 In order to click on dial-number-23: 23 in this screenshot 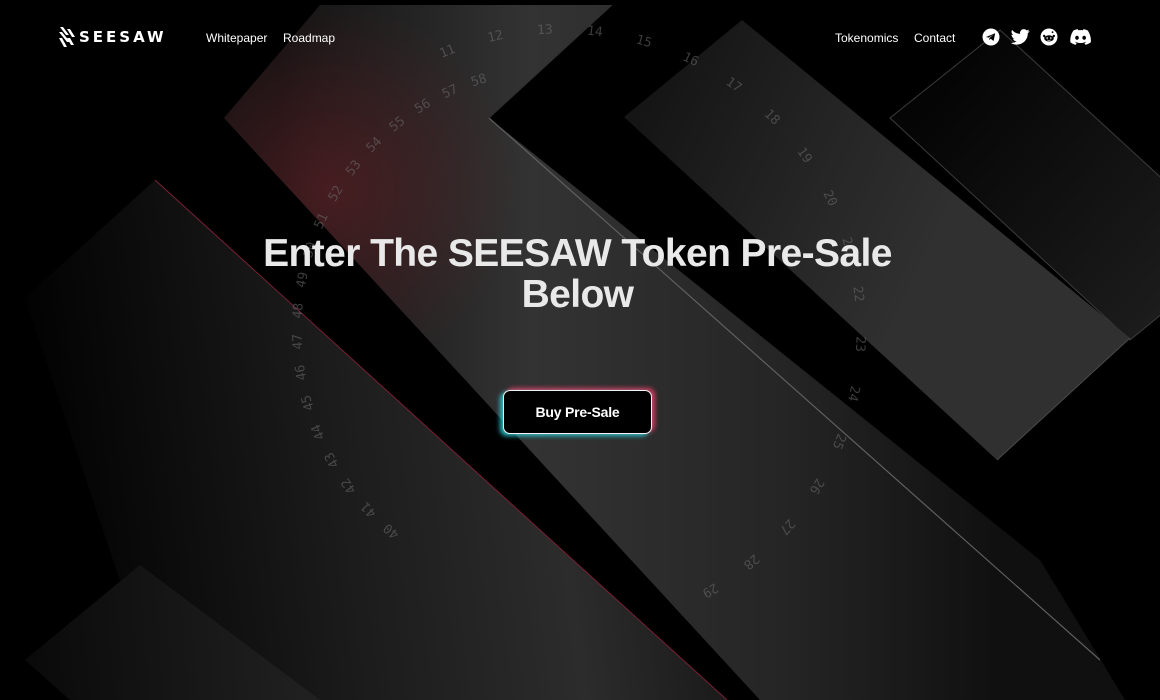, I will do `click(860, 344)`.